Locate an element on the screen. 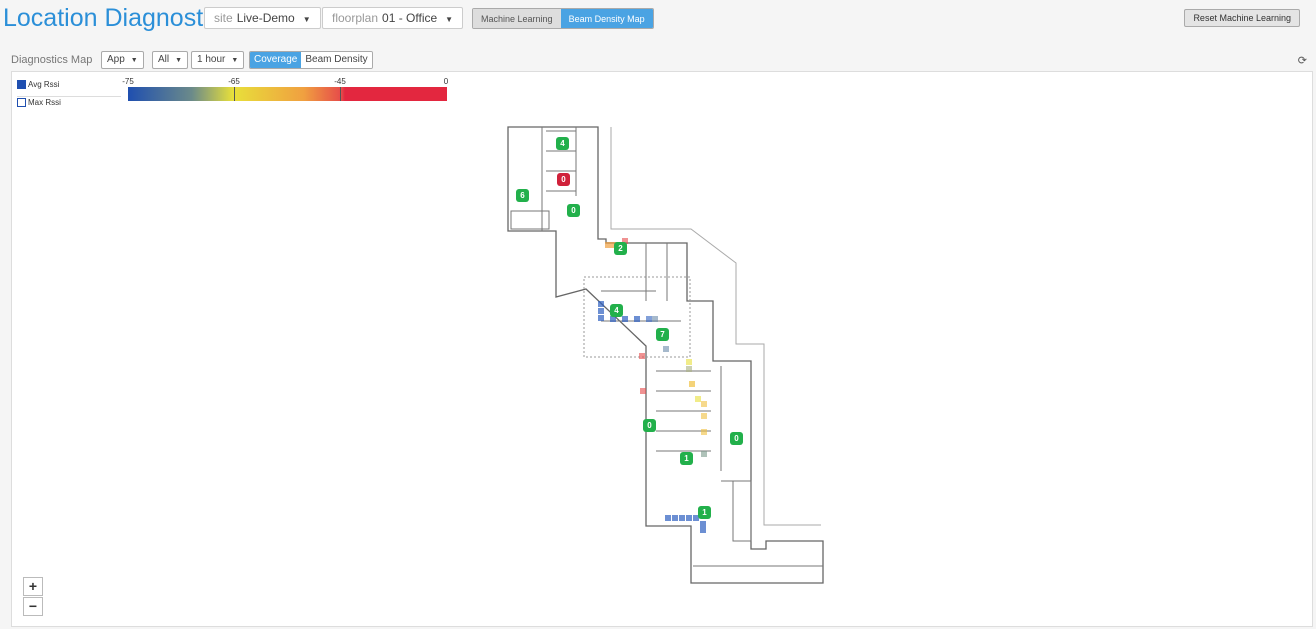 Image resolution: width=1316 pixels, height=629 pixels. mode-tabs: Machine Learning Beam Density Map is located at coordinates (563, 18).